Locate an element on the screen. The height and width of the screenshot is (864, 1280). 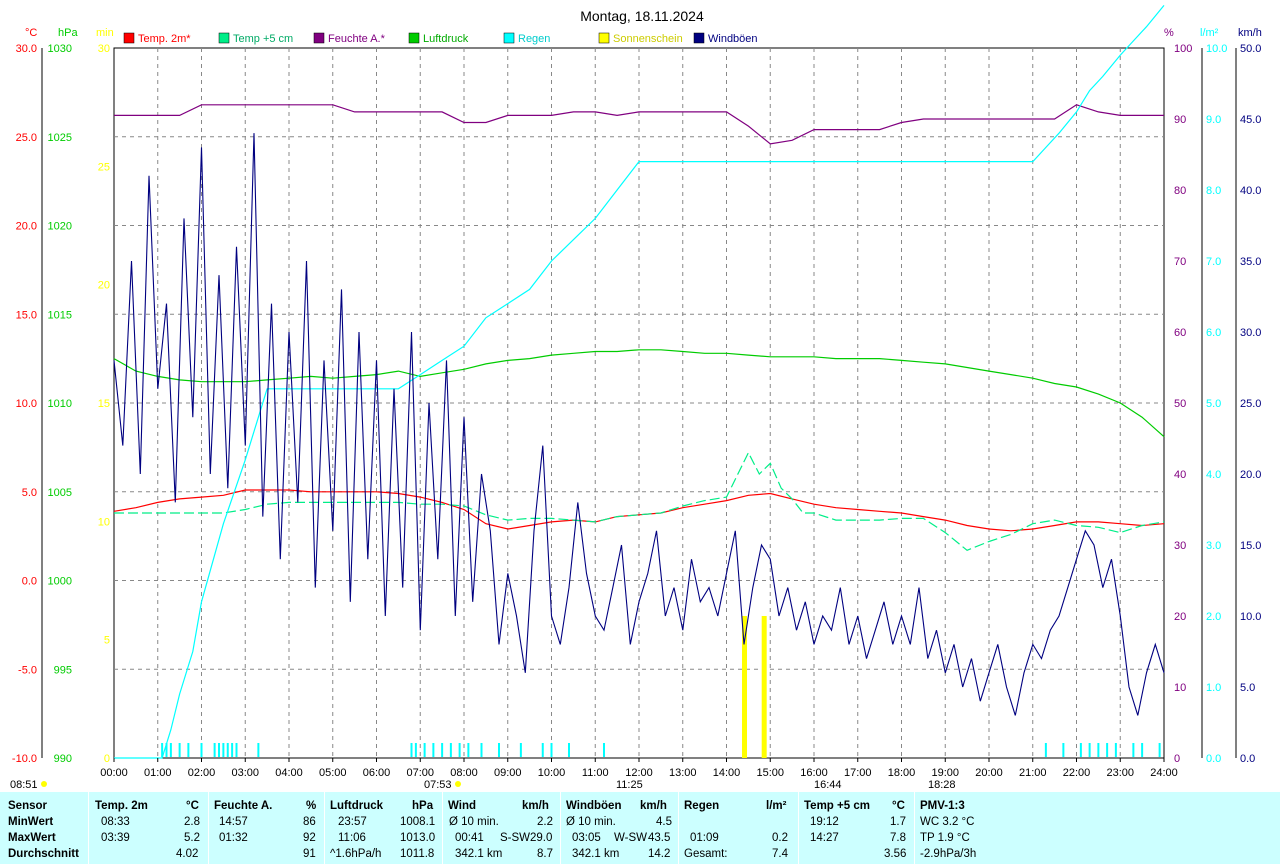
header-wind-unit: km/h is located at coordinates (535, 806).